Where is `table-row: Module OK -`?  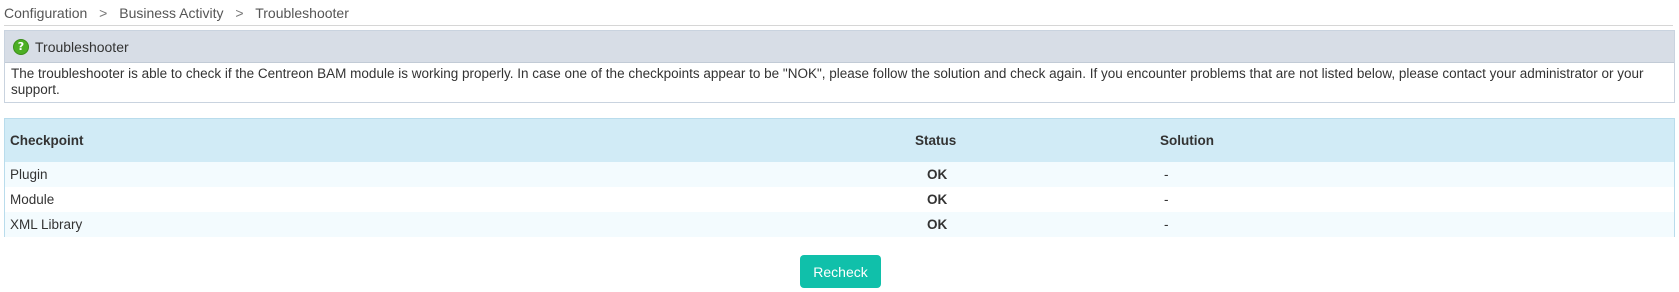
table-row: Module OK - is located at coordinates (839, 199).